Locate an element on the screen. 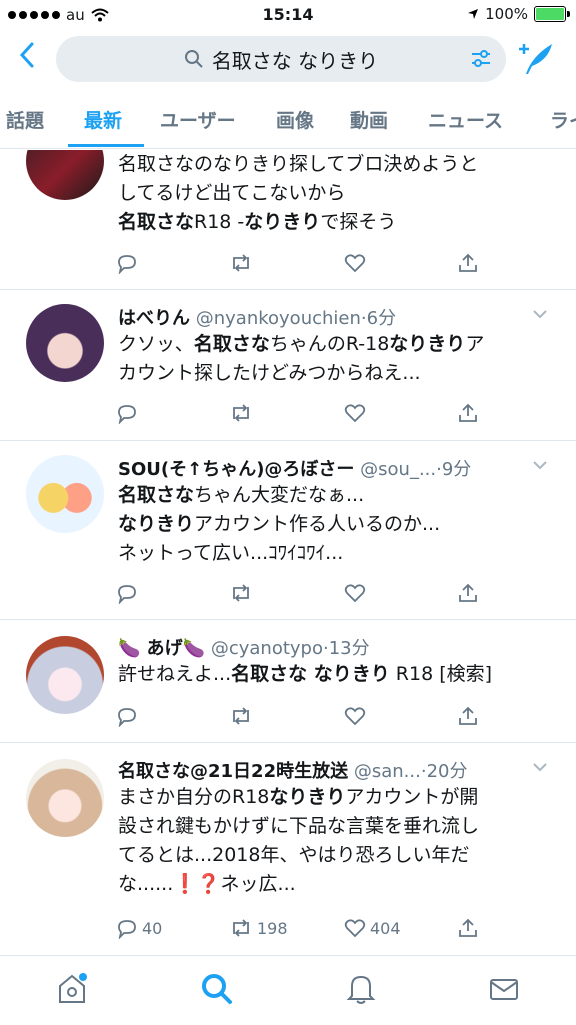 The height and width of the screenshot is (1025, 576). location-arrow-icon is located at coordinates (473, 14).